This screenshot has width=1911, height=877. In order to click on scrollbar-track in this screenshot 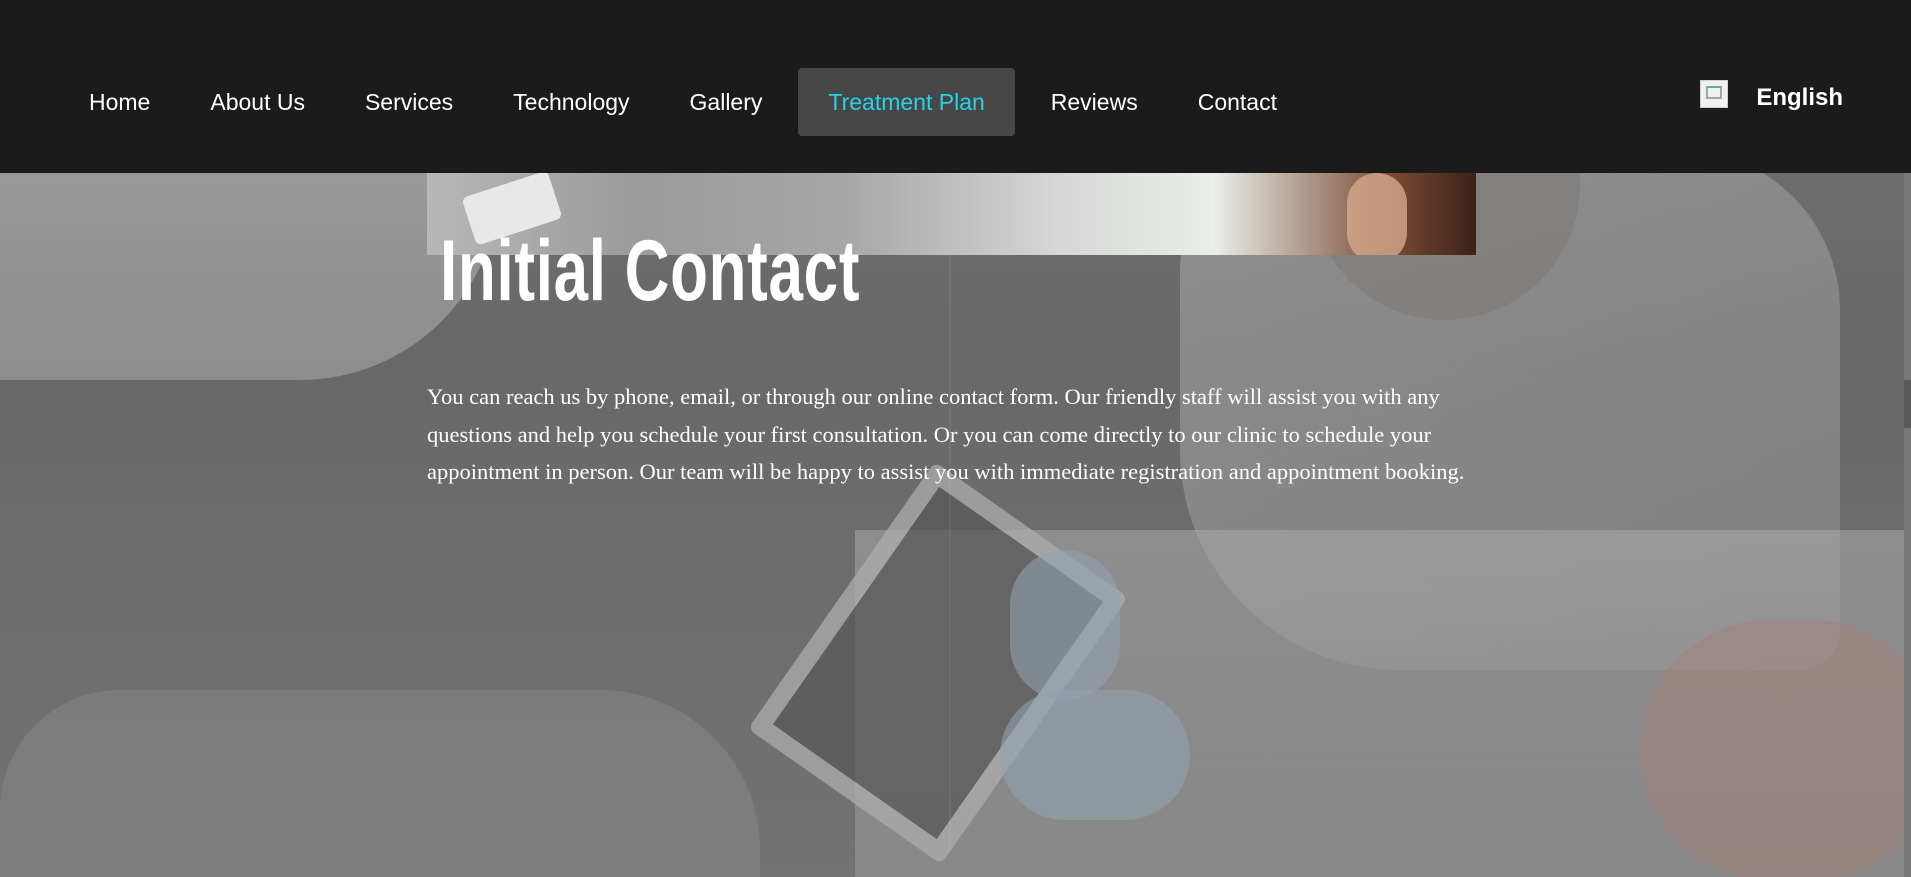, I will do `click(1907, 525)`.